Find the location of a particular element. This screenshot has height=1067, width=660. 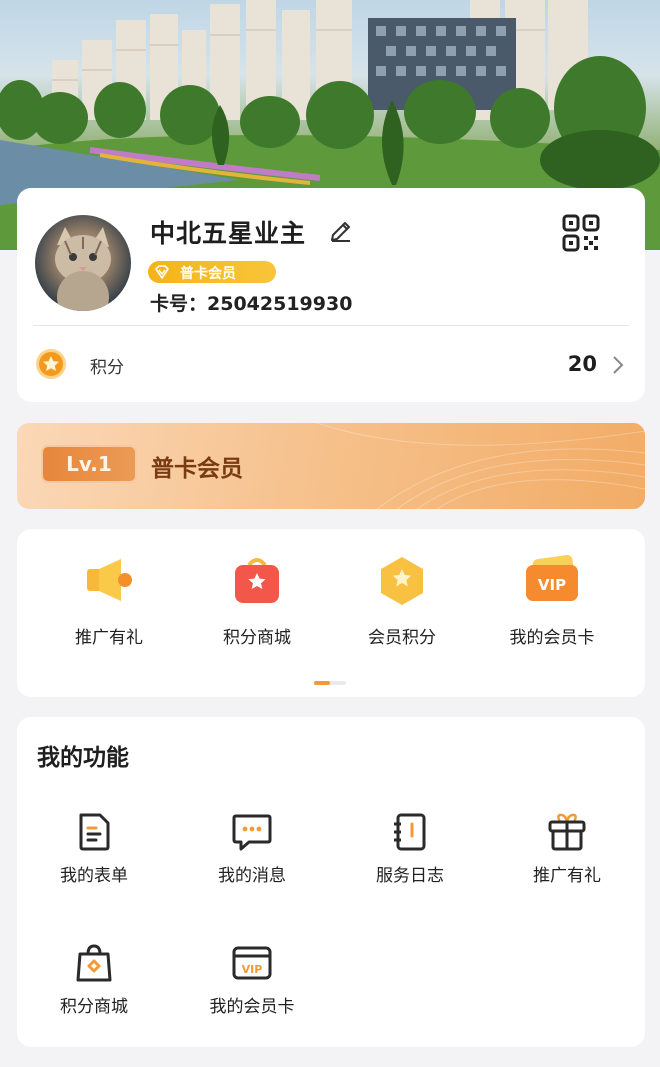

func-my-messages: 我的消息 is located at coordinates (252, 857).